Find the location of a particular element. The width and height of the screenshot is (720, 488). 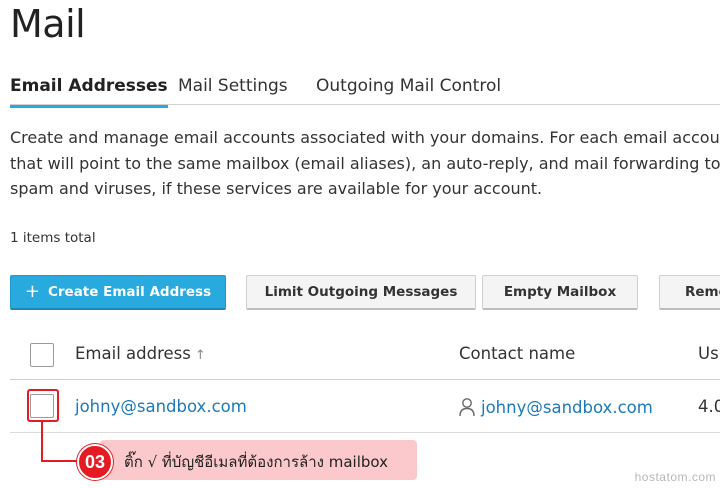

plus-icon: + is located at coordinates (32, 291).